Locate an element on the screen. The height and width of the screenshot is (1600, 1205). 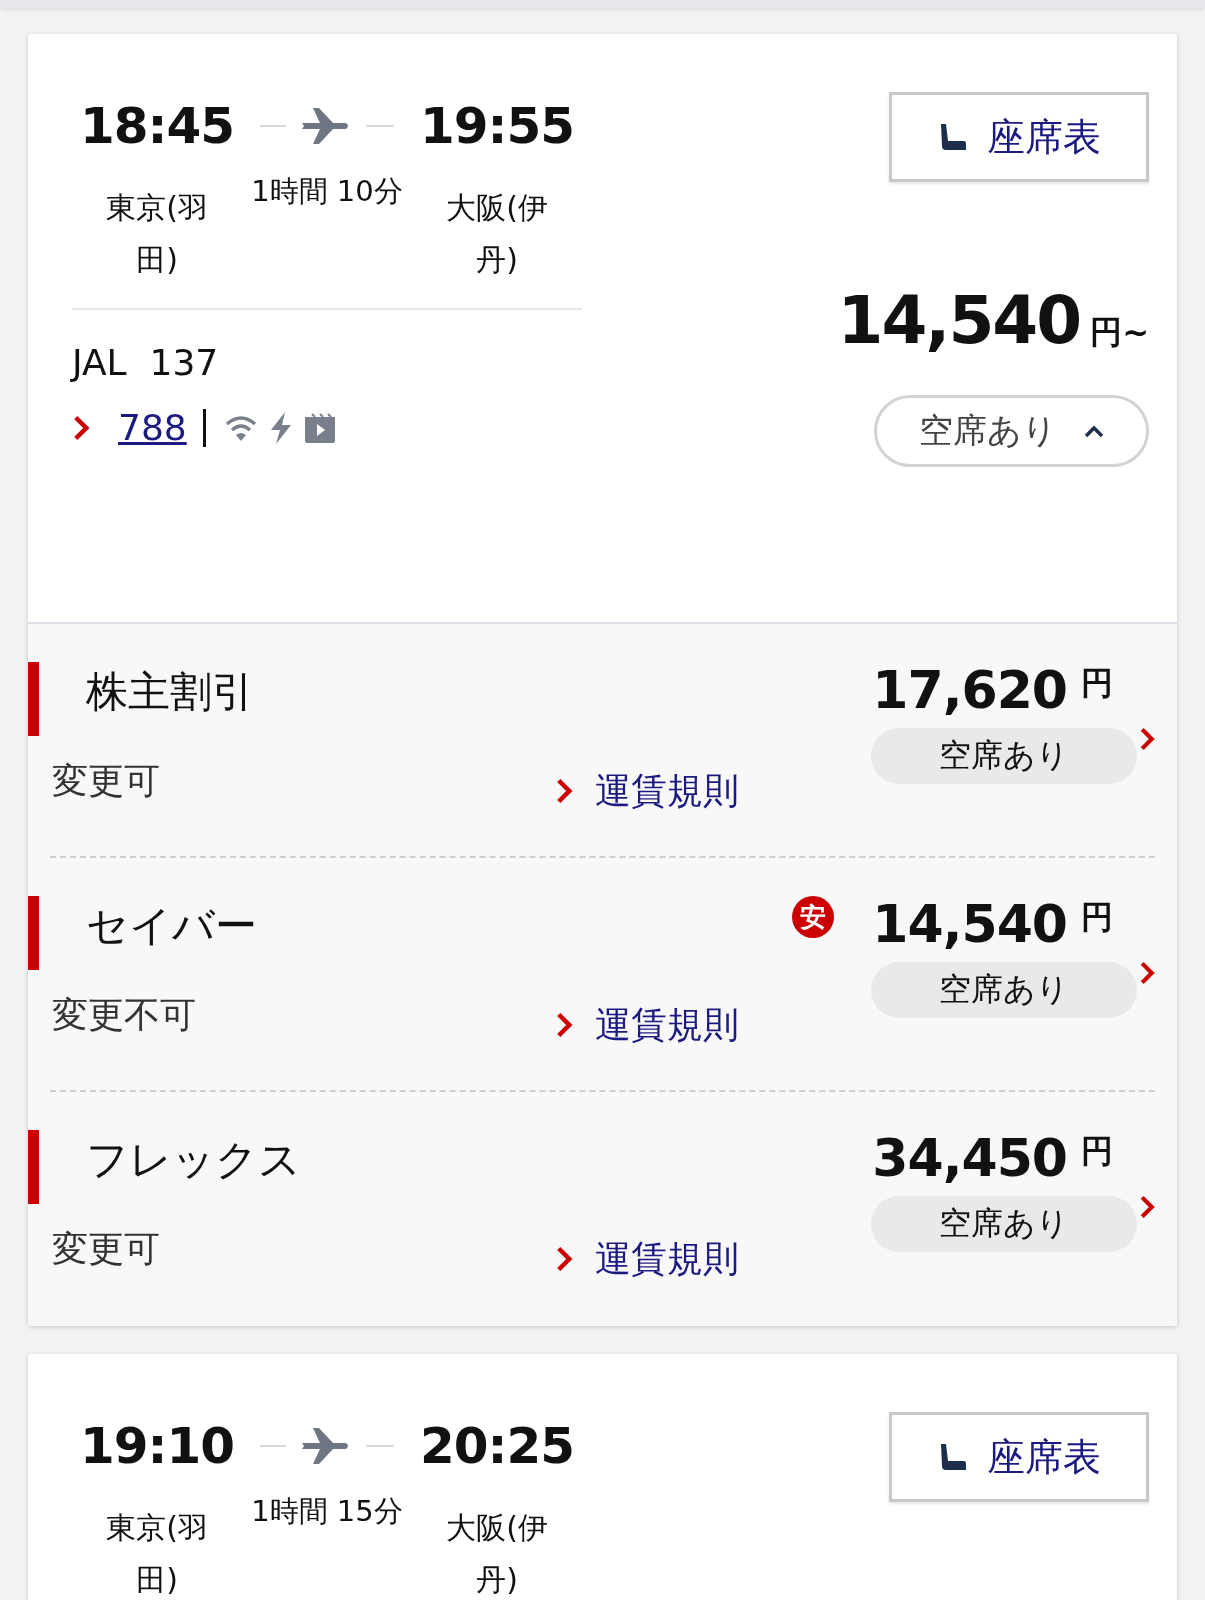
flight-duration: 1時間 10分 is located at coordinates (327, 191).